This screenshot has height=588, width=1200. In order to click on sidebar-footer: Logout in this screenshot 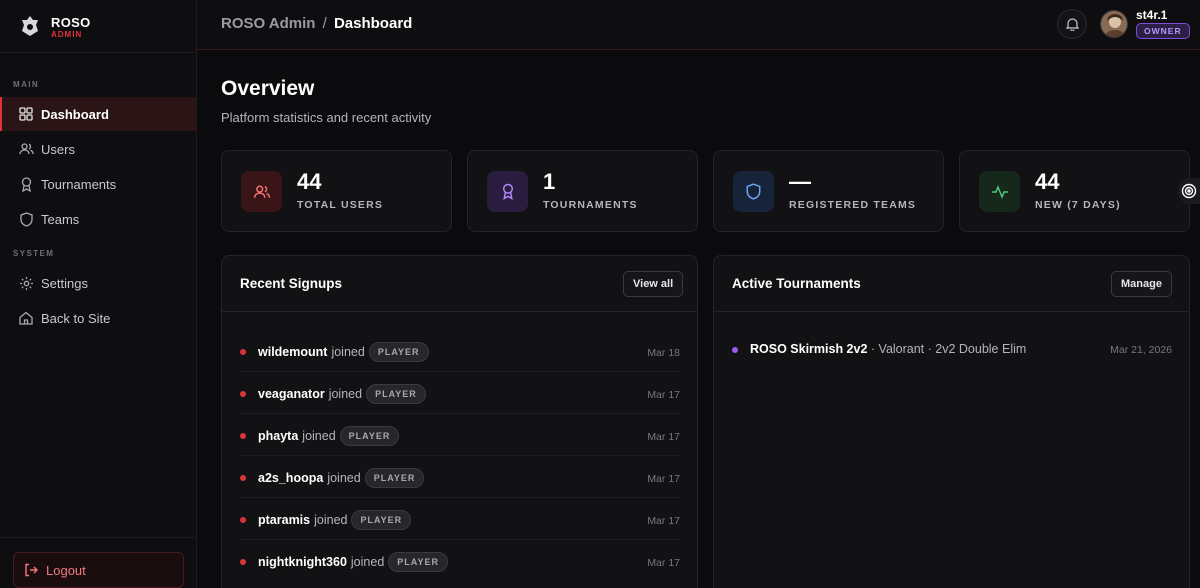, I will do `click(98, 562)`.